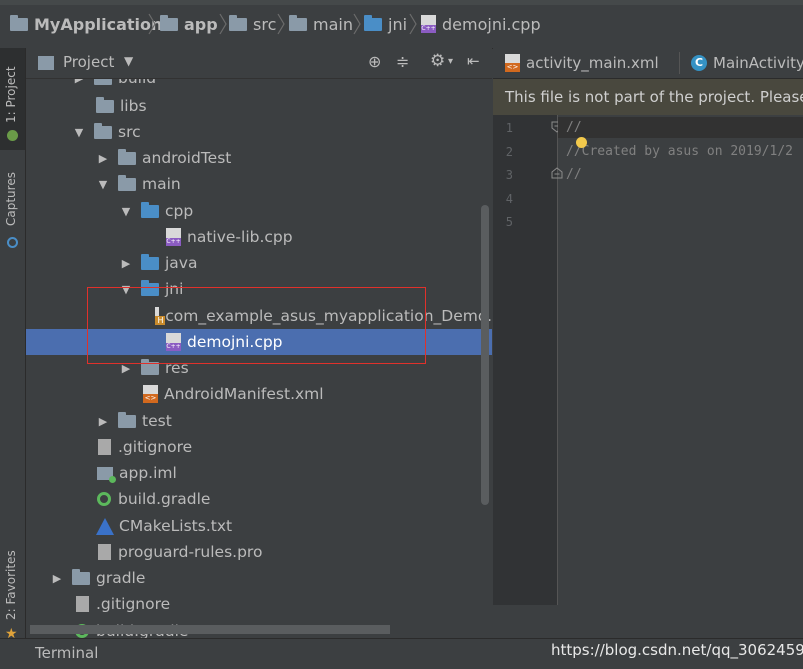 This screenshot has height=669, width=803. What do you see at coordinates (374, 61) in the screenshot?
I see `locate-icon: ⊕` at bounding box center [374, 61].